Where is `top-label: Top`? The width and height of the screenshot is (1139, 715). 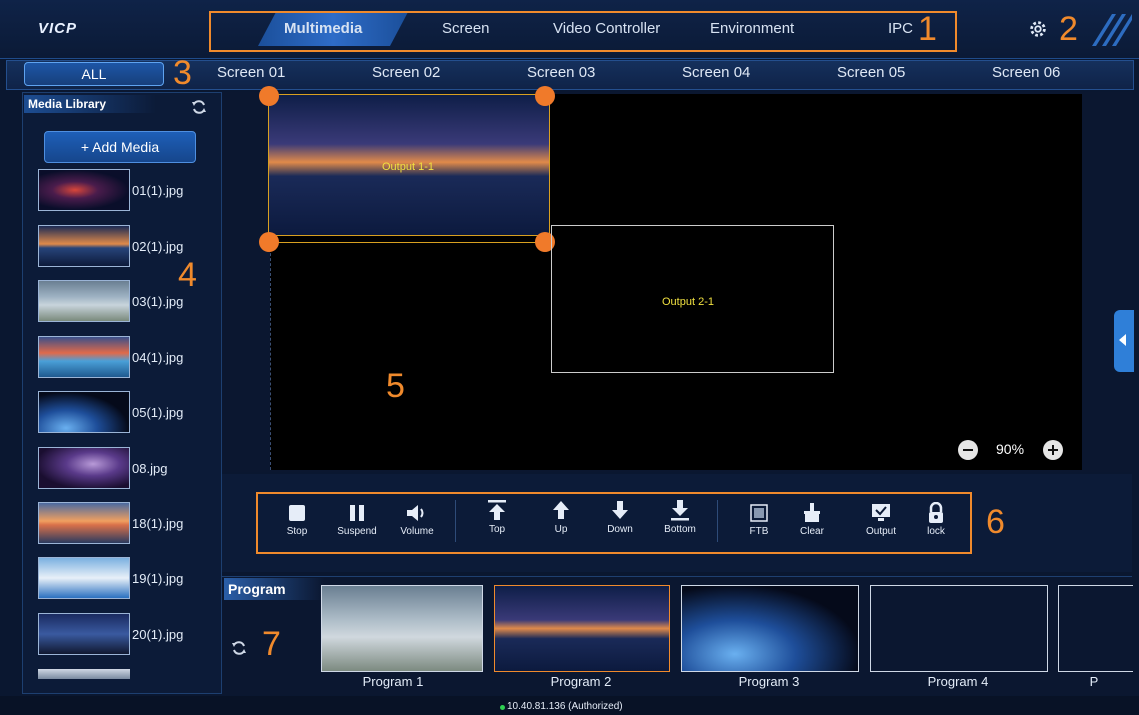
top-label: Top is located at coordinates (497, 529).